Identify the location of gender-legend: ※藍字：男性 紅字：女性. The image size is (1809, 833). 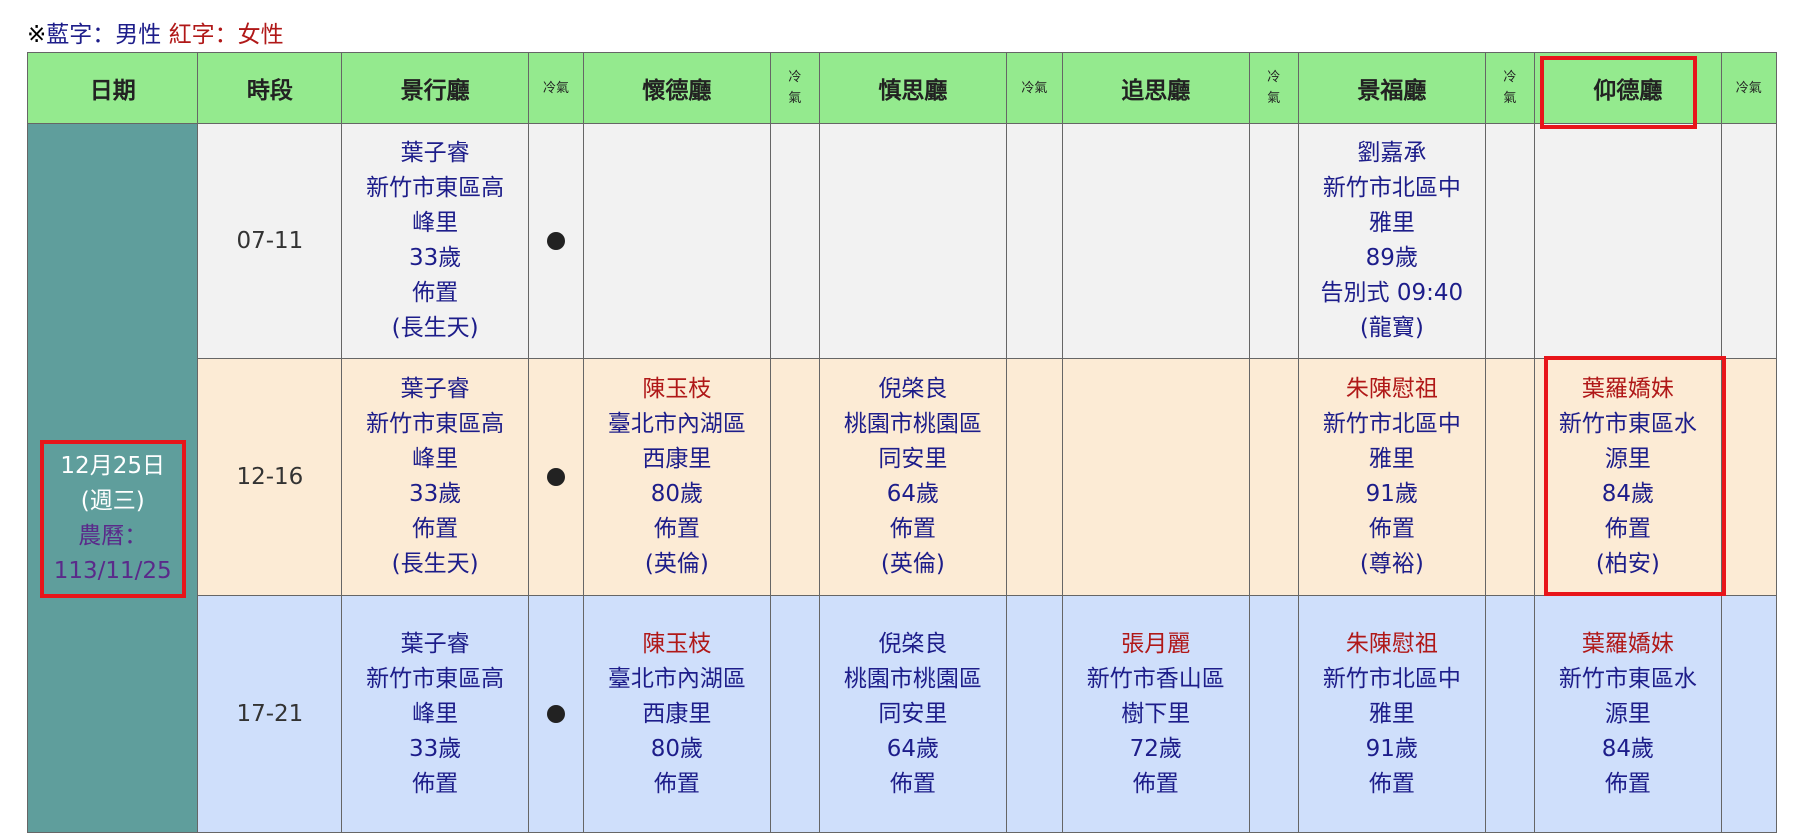
(155, 35).